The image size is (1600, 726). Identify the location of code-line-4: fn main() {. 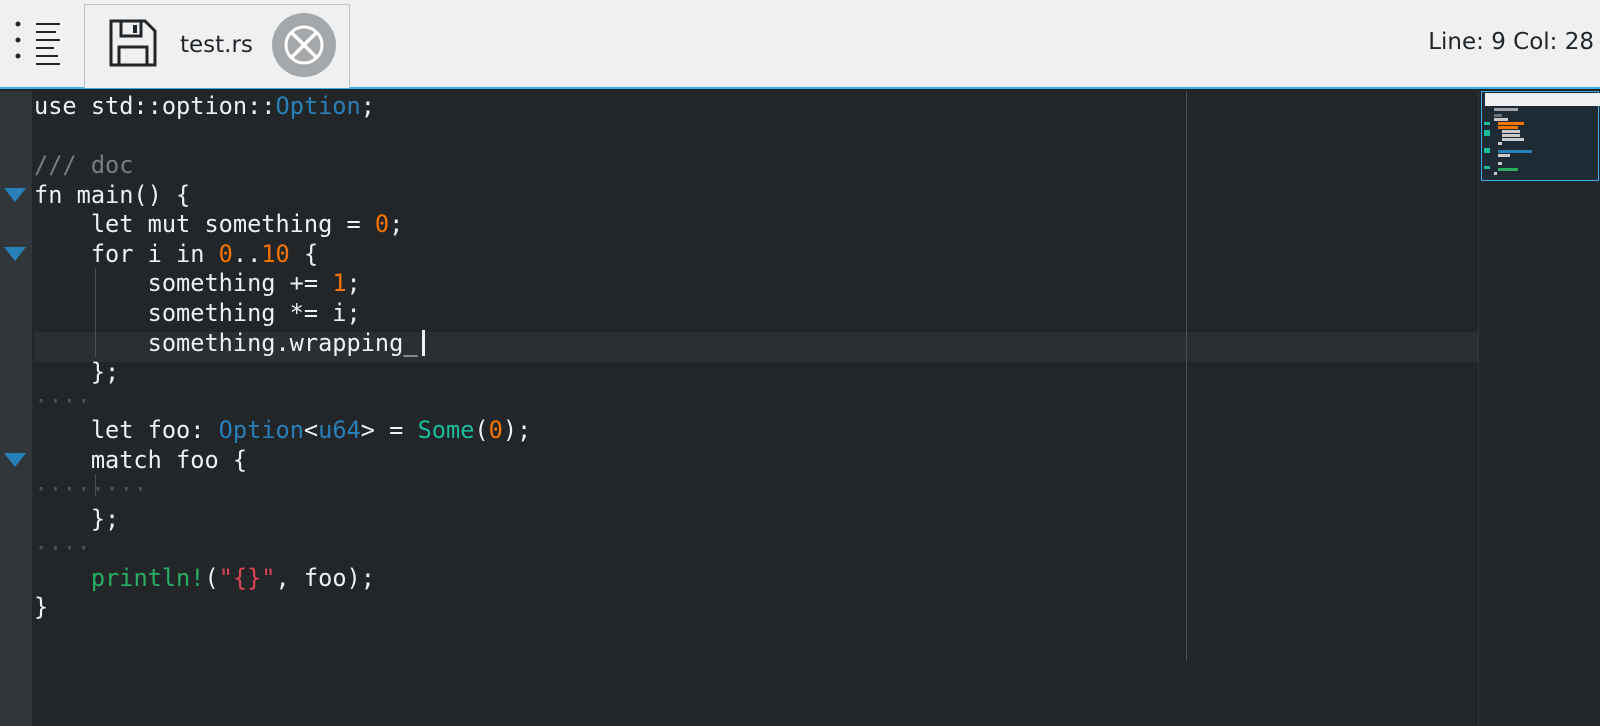
(112, 195).